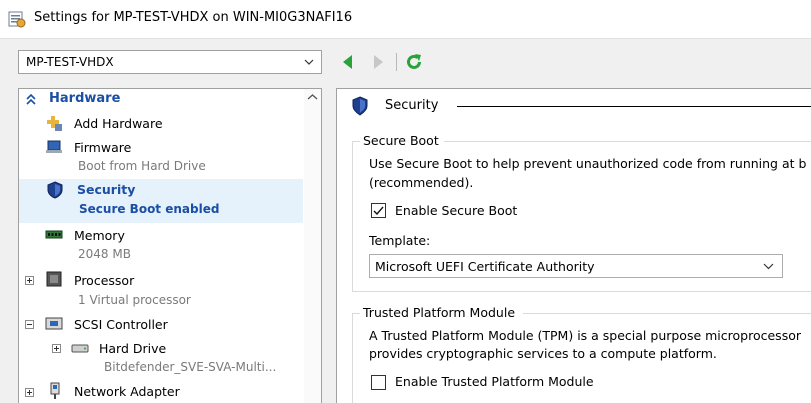 This screenshot has width=811, height=403. Describe the element at coordinates (121, 324) in the screenshot. I see `tree-item-label: SCSI Controller` at that location.